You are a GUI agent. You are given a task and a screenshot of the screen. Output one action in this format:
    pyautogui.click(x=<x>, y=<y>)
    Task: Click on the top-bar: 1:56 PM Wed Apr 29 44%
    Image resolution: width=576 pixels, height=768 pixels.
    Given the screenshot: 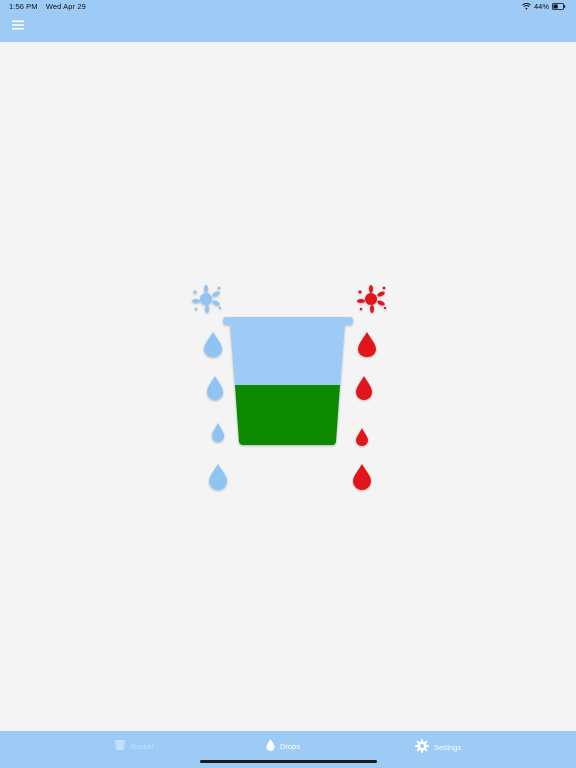 What is the action you would take?
    pyautogui.click(x=288, y=21)
    